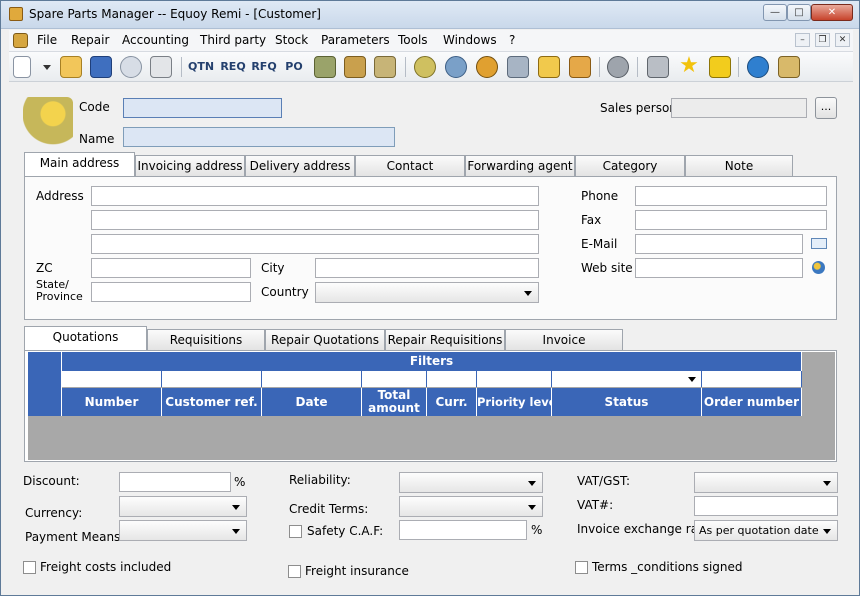 The width and height of the screenshot is (860, 596). Describe the element at coordinates (766, 530) in the screenshot. I see `invoice-exchange-rate-select: As per quotation date` at that location.